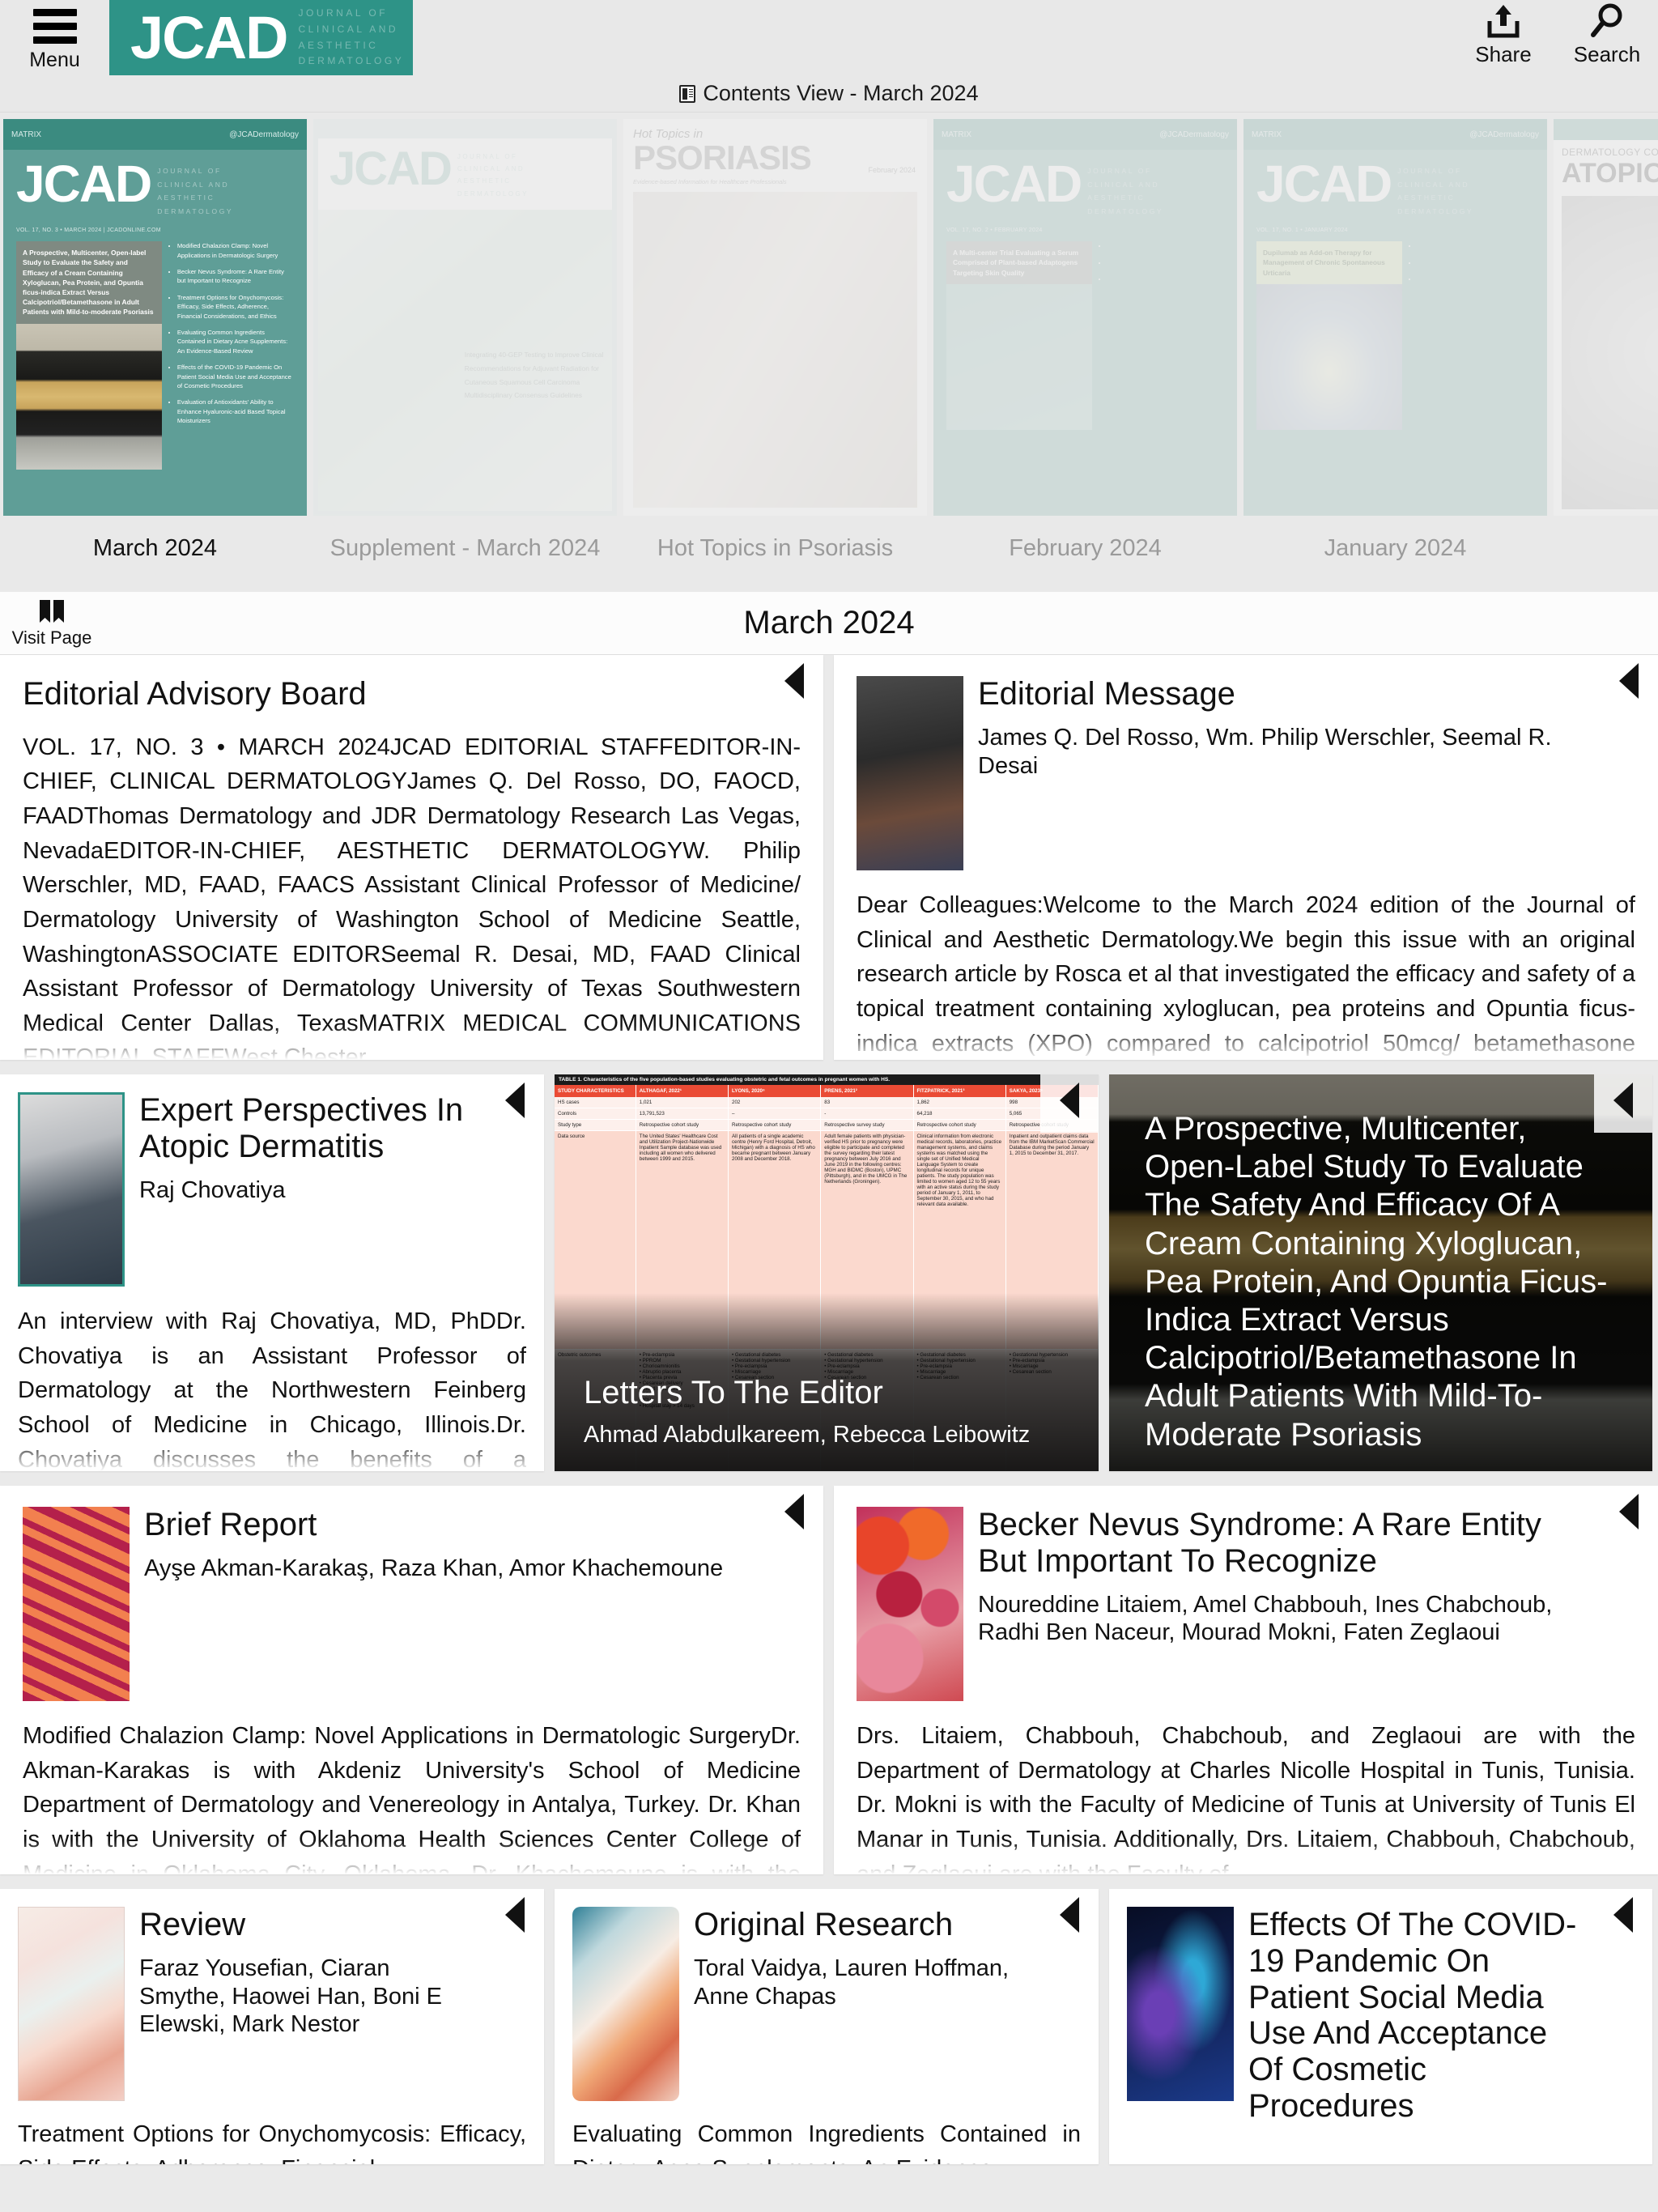  Describe the element at coordinates (1503, 22) in the screenshot. I see `share-icon` at that location.